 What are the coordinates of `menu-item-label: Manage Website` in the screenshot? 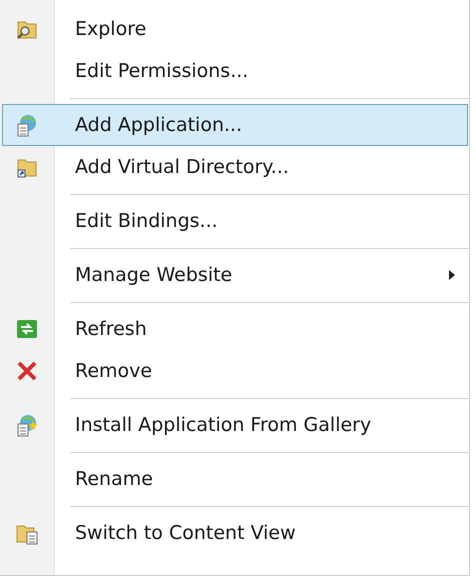 It's located at (154, 275).